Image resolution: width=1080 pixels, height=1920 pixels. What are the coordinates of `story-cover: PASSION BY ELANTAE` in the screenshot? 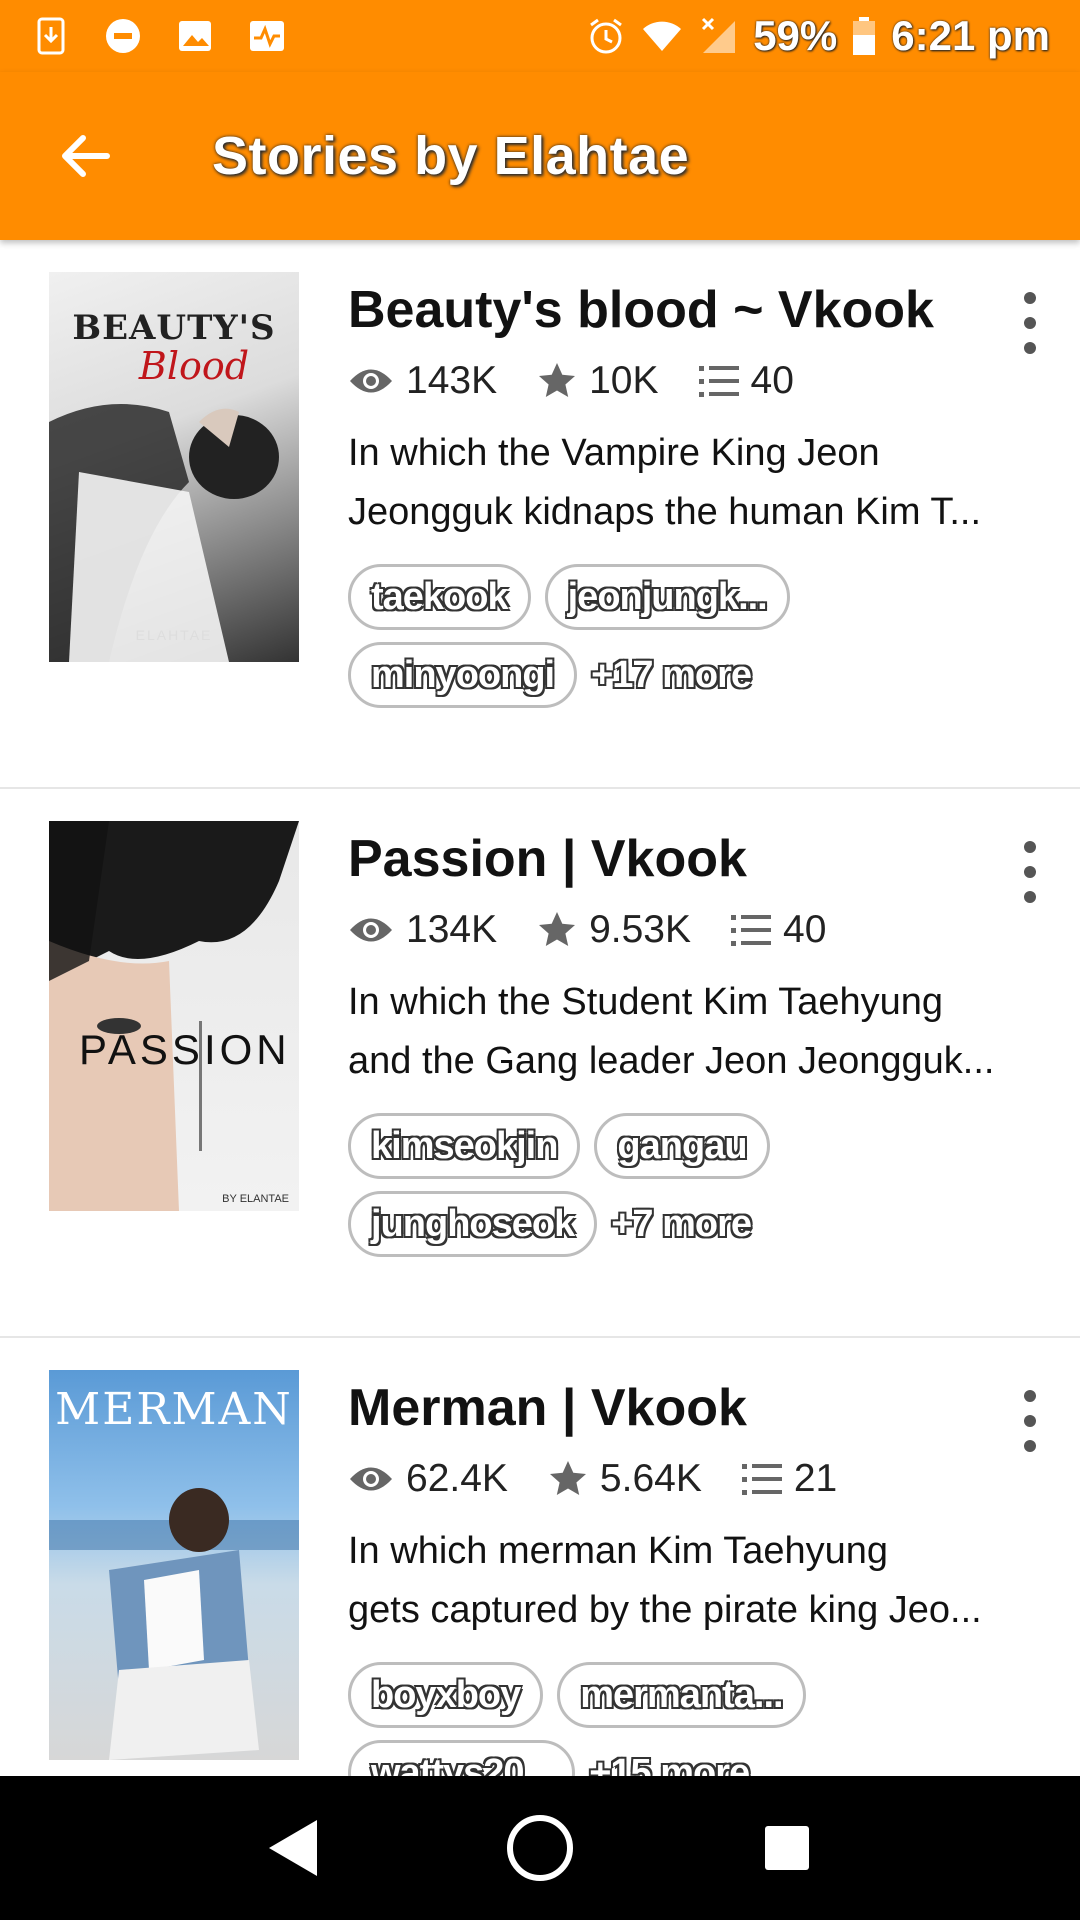 It's located at (174, 1016).